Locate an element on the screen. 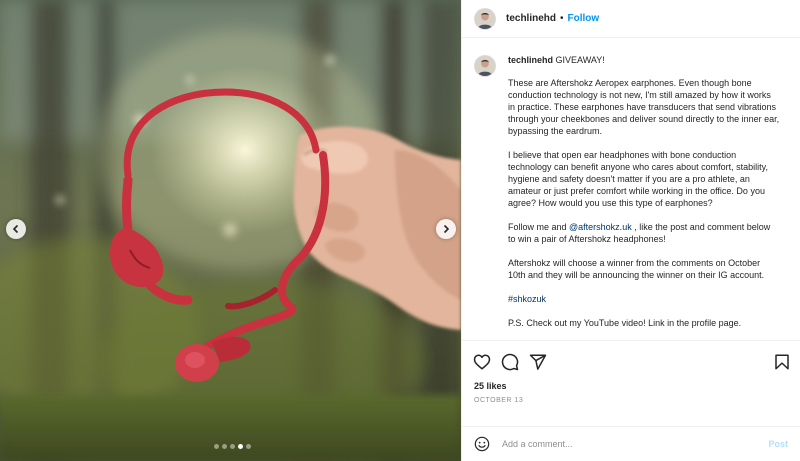  action-bar is located at coordinates (510, 362).